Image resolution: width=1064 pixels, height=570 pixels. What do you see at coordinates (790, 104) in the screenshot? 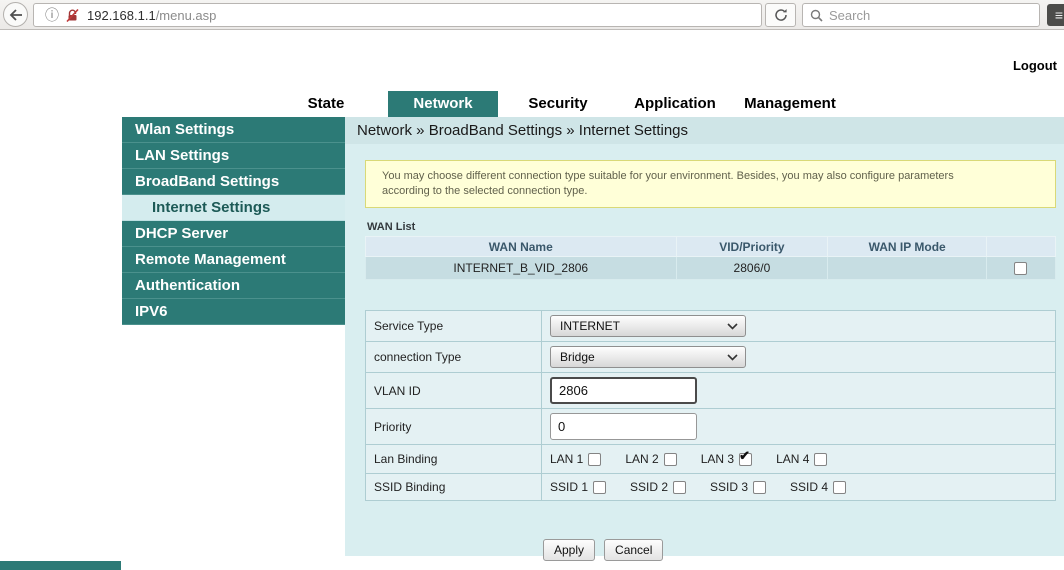
I see `tab-management: Management` at bounding box center [790, 104].